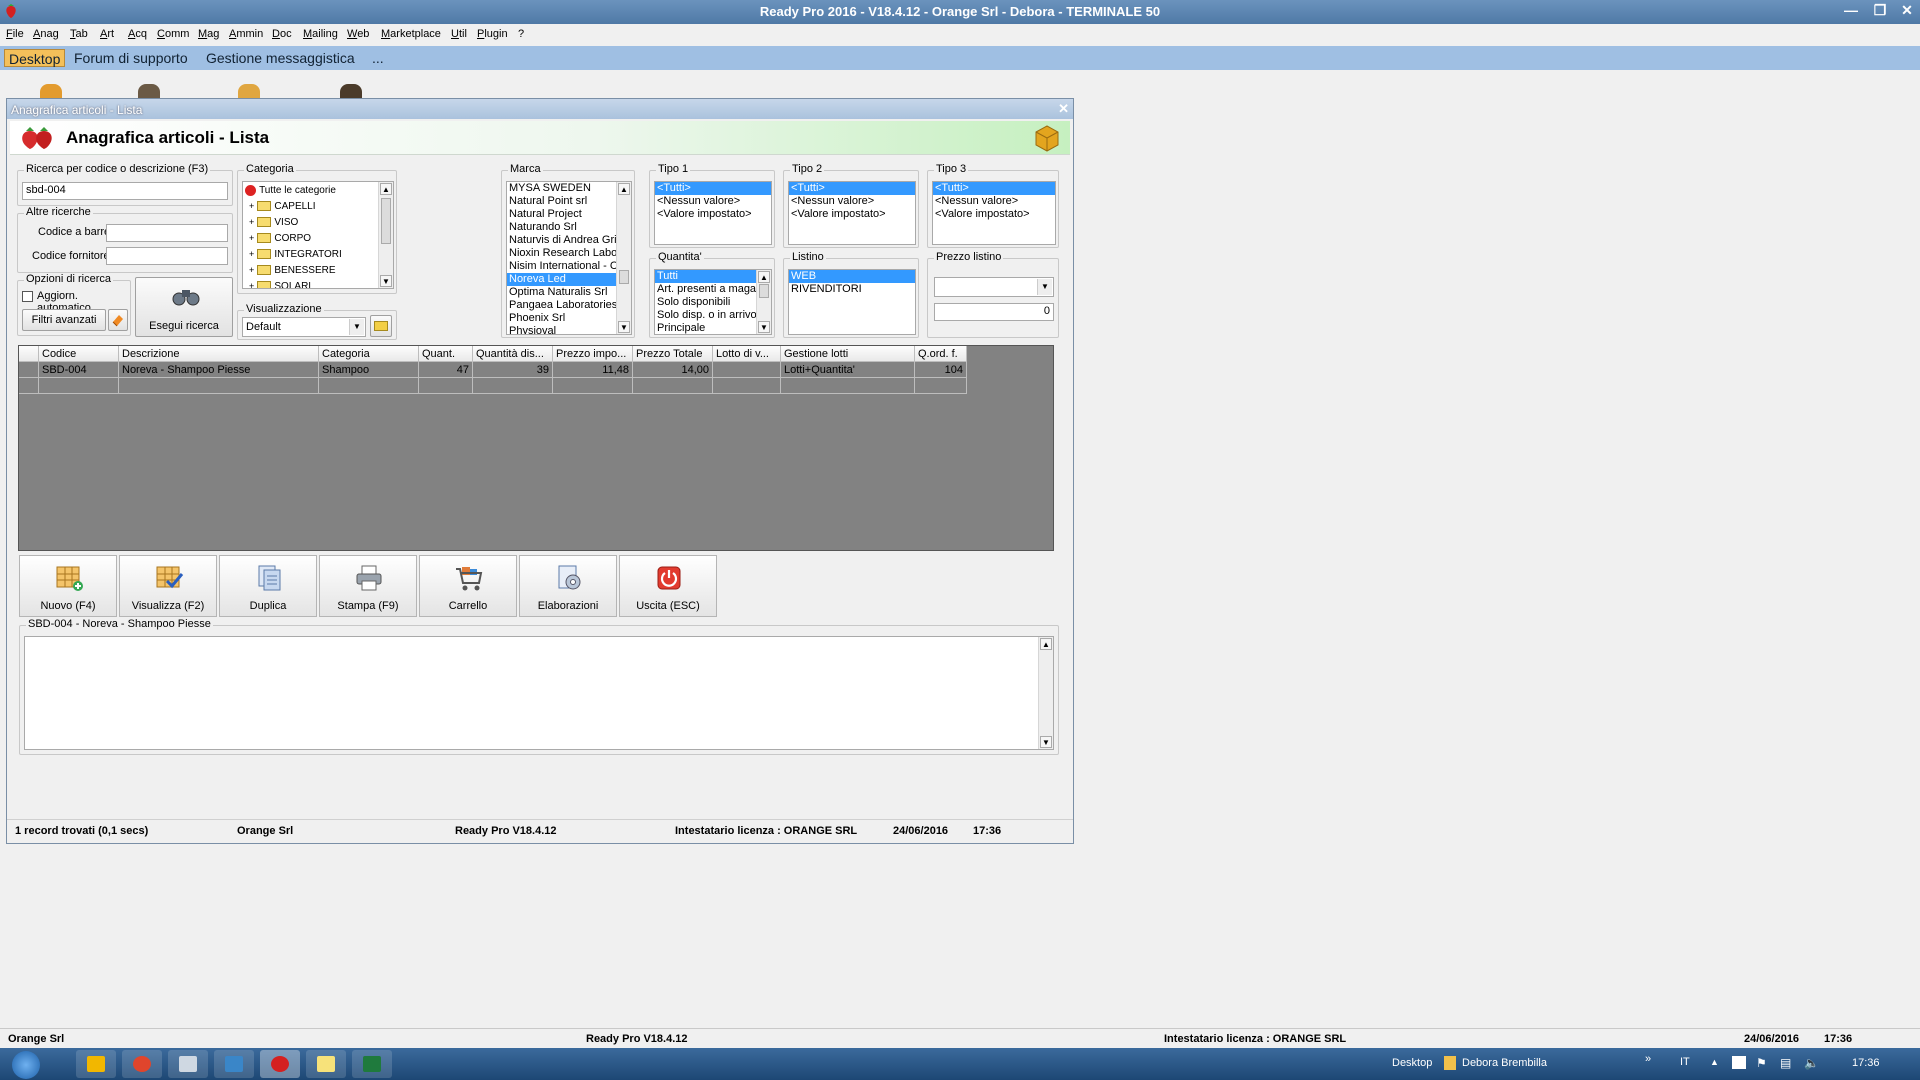  Describe the element at coordinates (446, 354) in the screenshot. I see `col-quant: Quant.` at that location.